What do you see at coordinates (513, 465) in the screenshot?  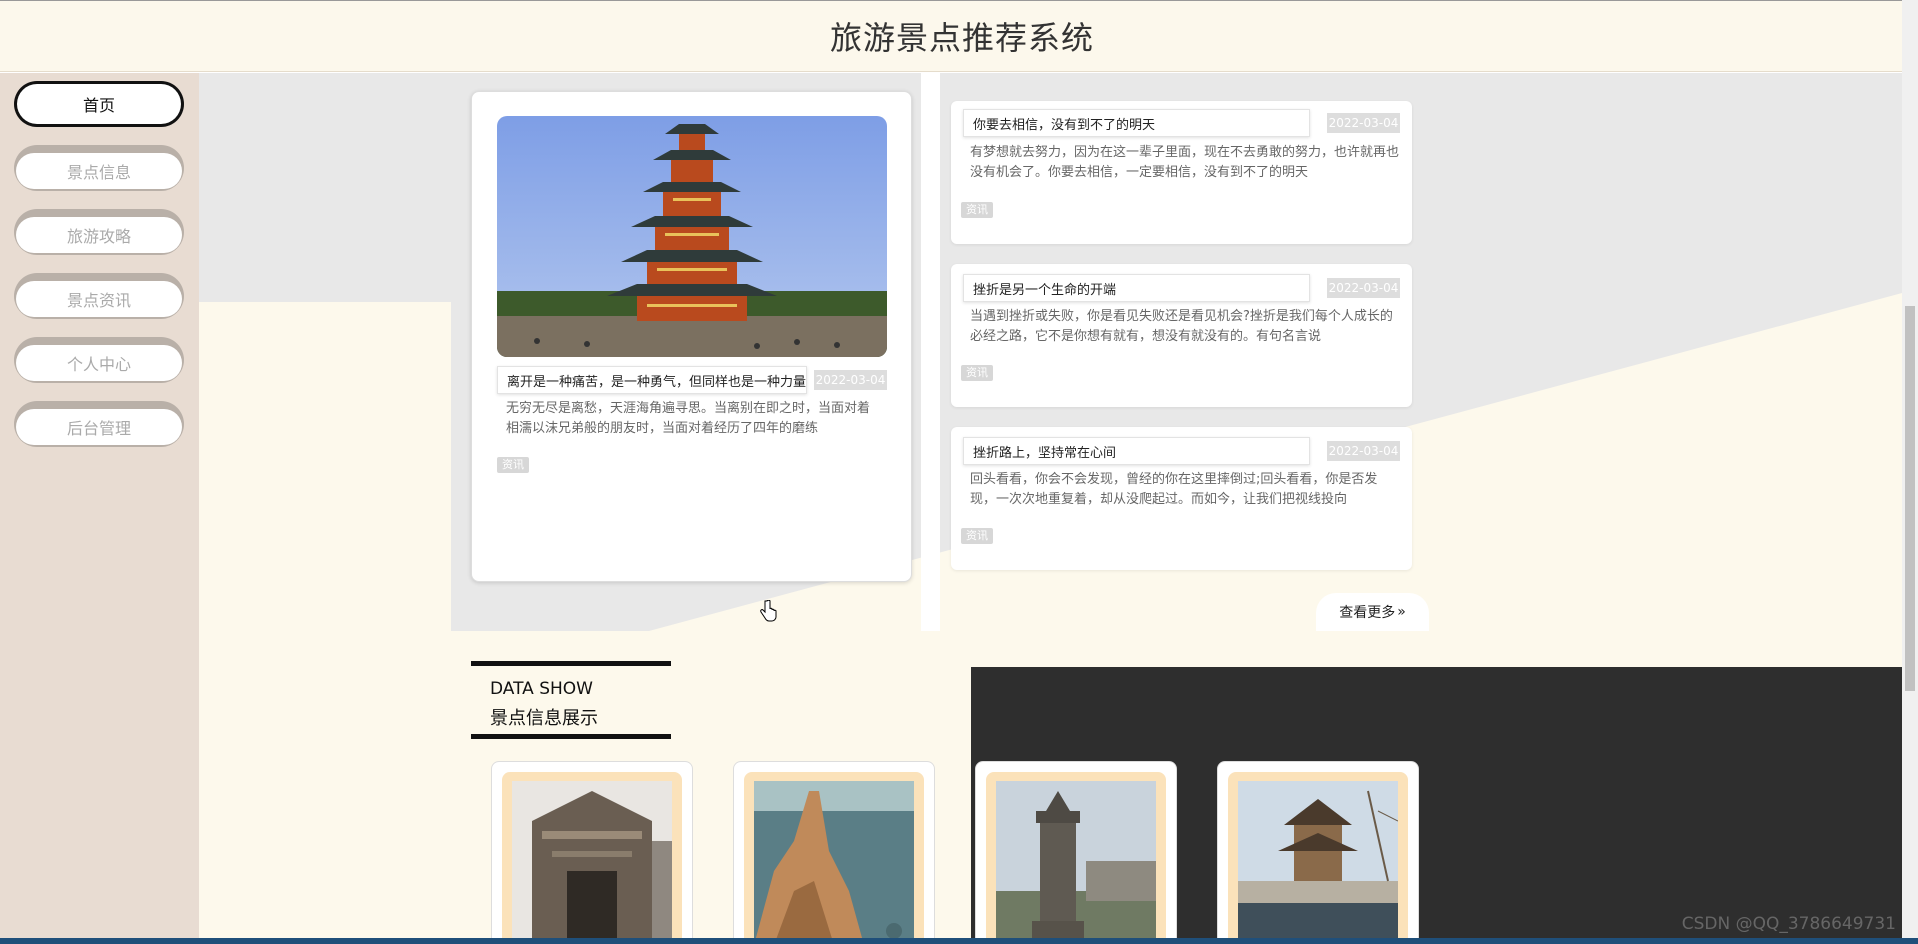 I see `featured-news-tag: 资讯` at bounding box center [513, 465].